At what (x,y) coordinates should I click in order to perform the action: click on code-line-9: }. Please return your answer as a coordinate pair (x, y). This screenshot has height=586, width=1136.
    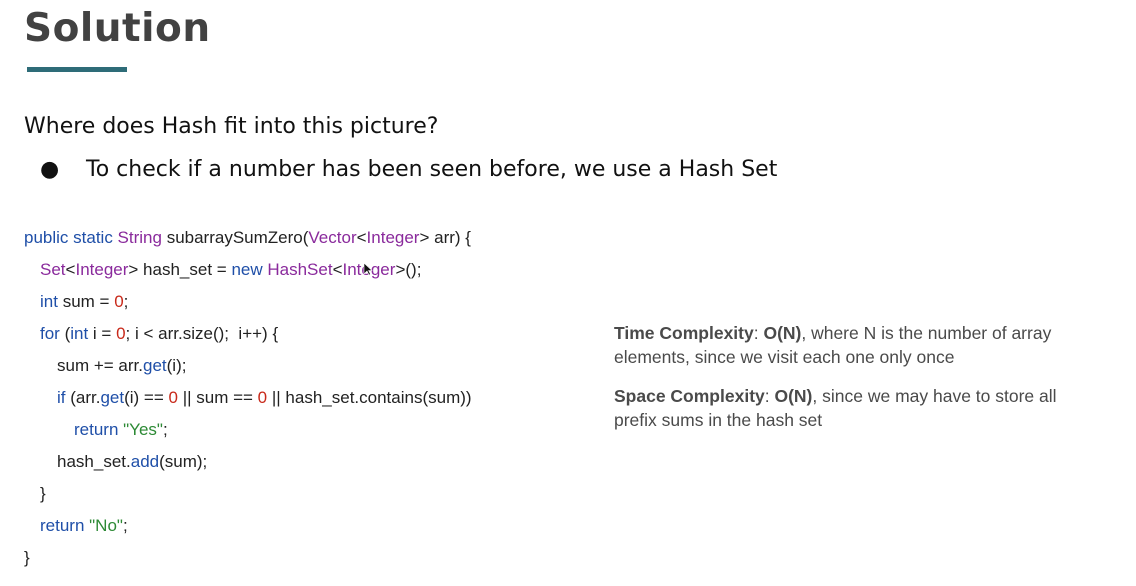
    Looking at the image, I should click on (43, 494).